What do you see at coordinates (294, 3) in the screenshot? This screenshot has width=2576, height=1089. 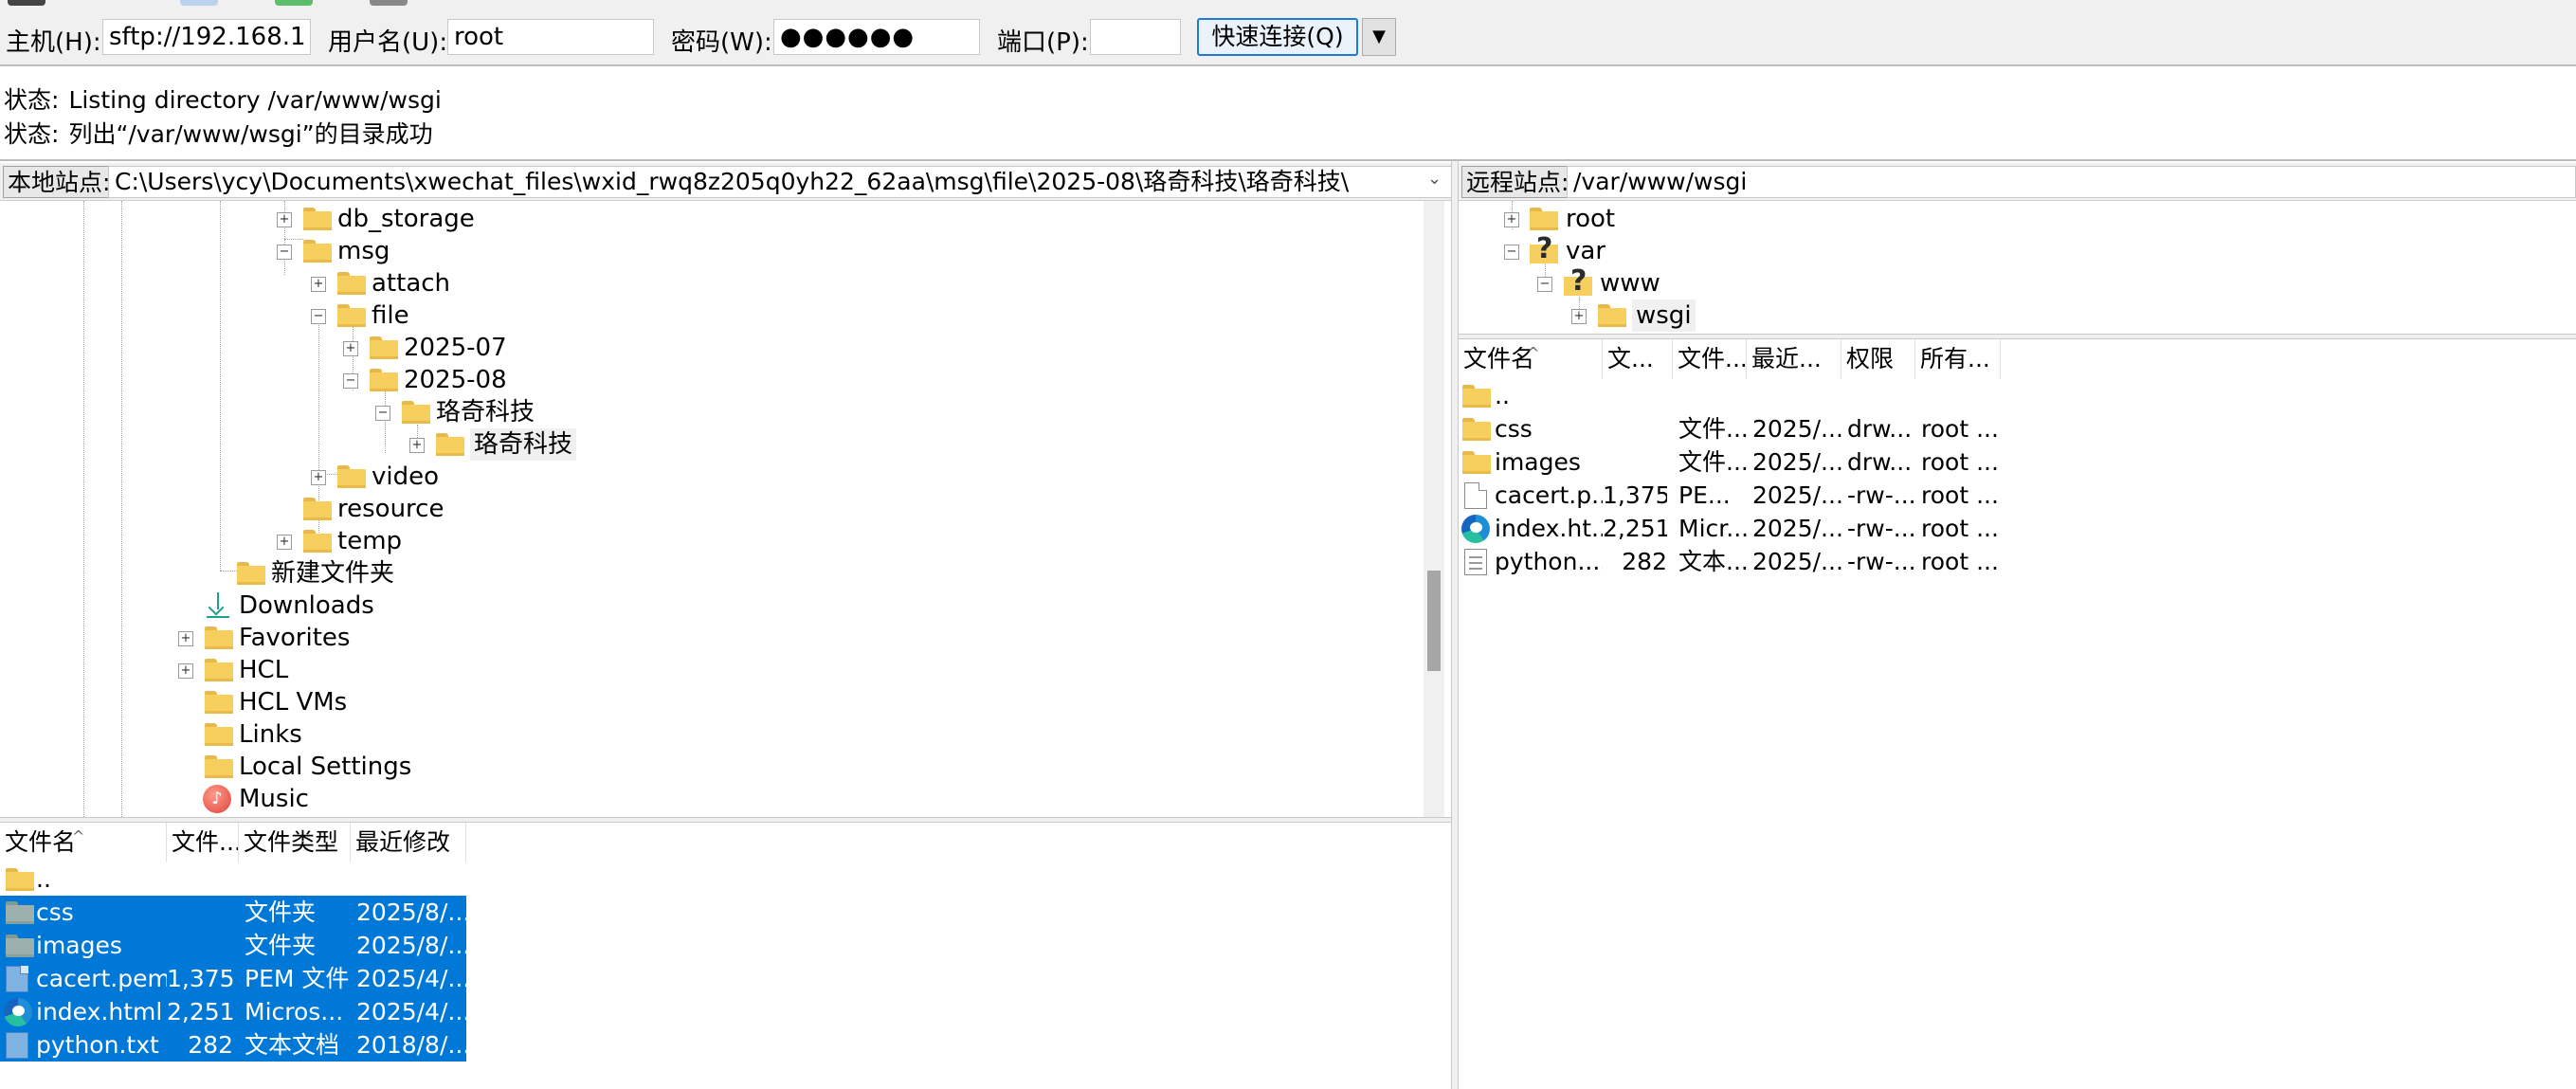 I see `refresh-icon` at bounding box center [294, 3].